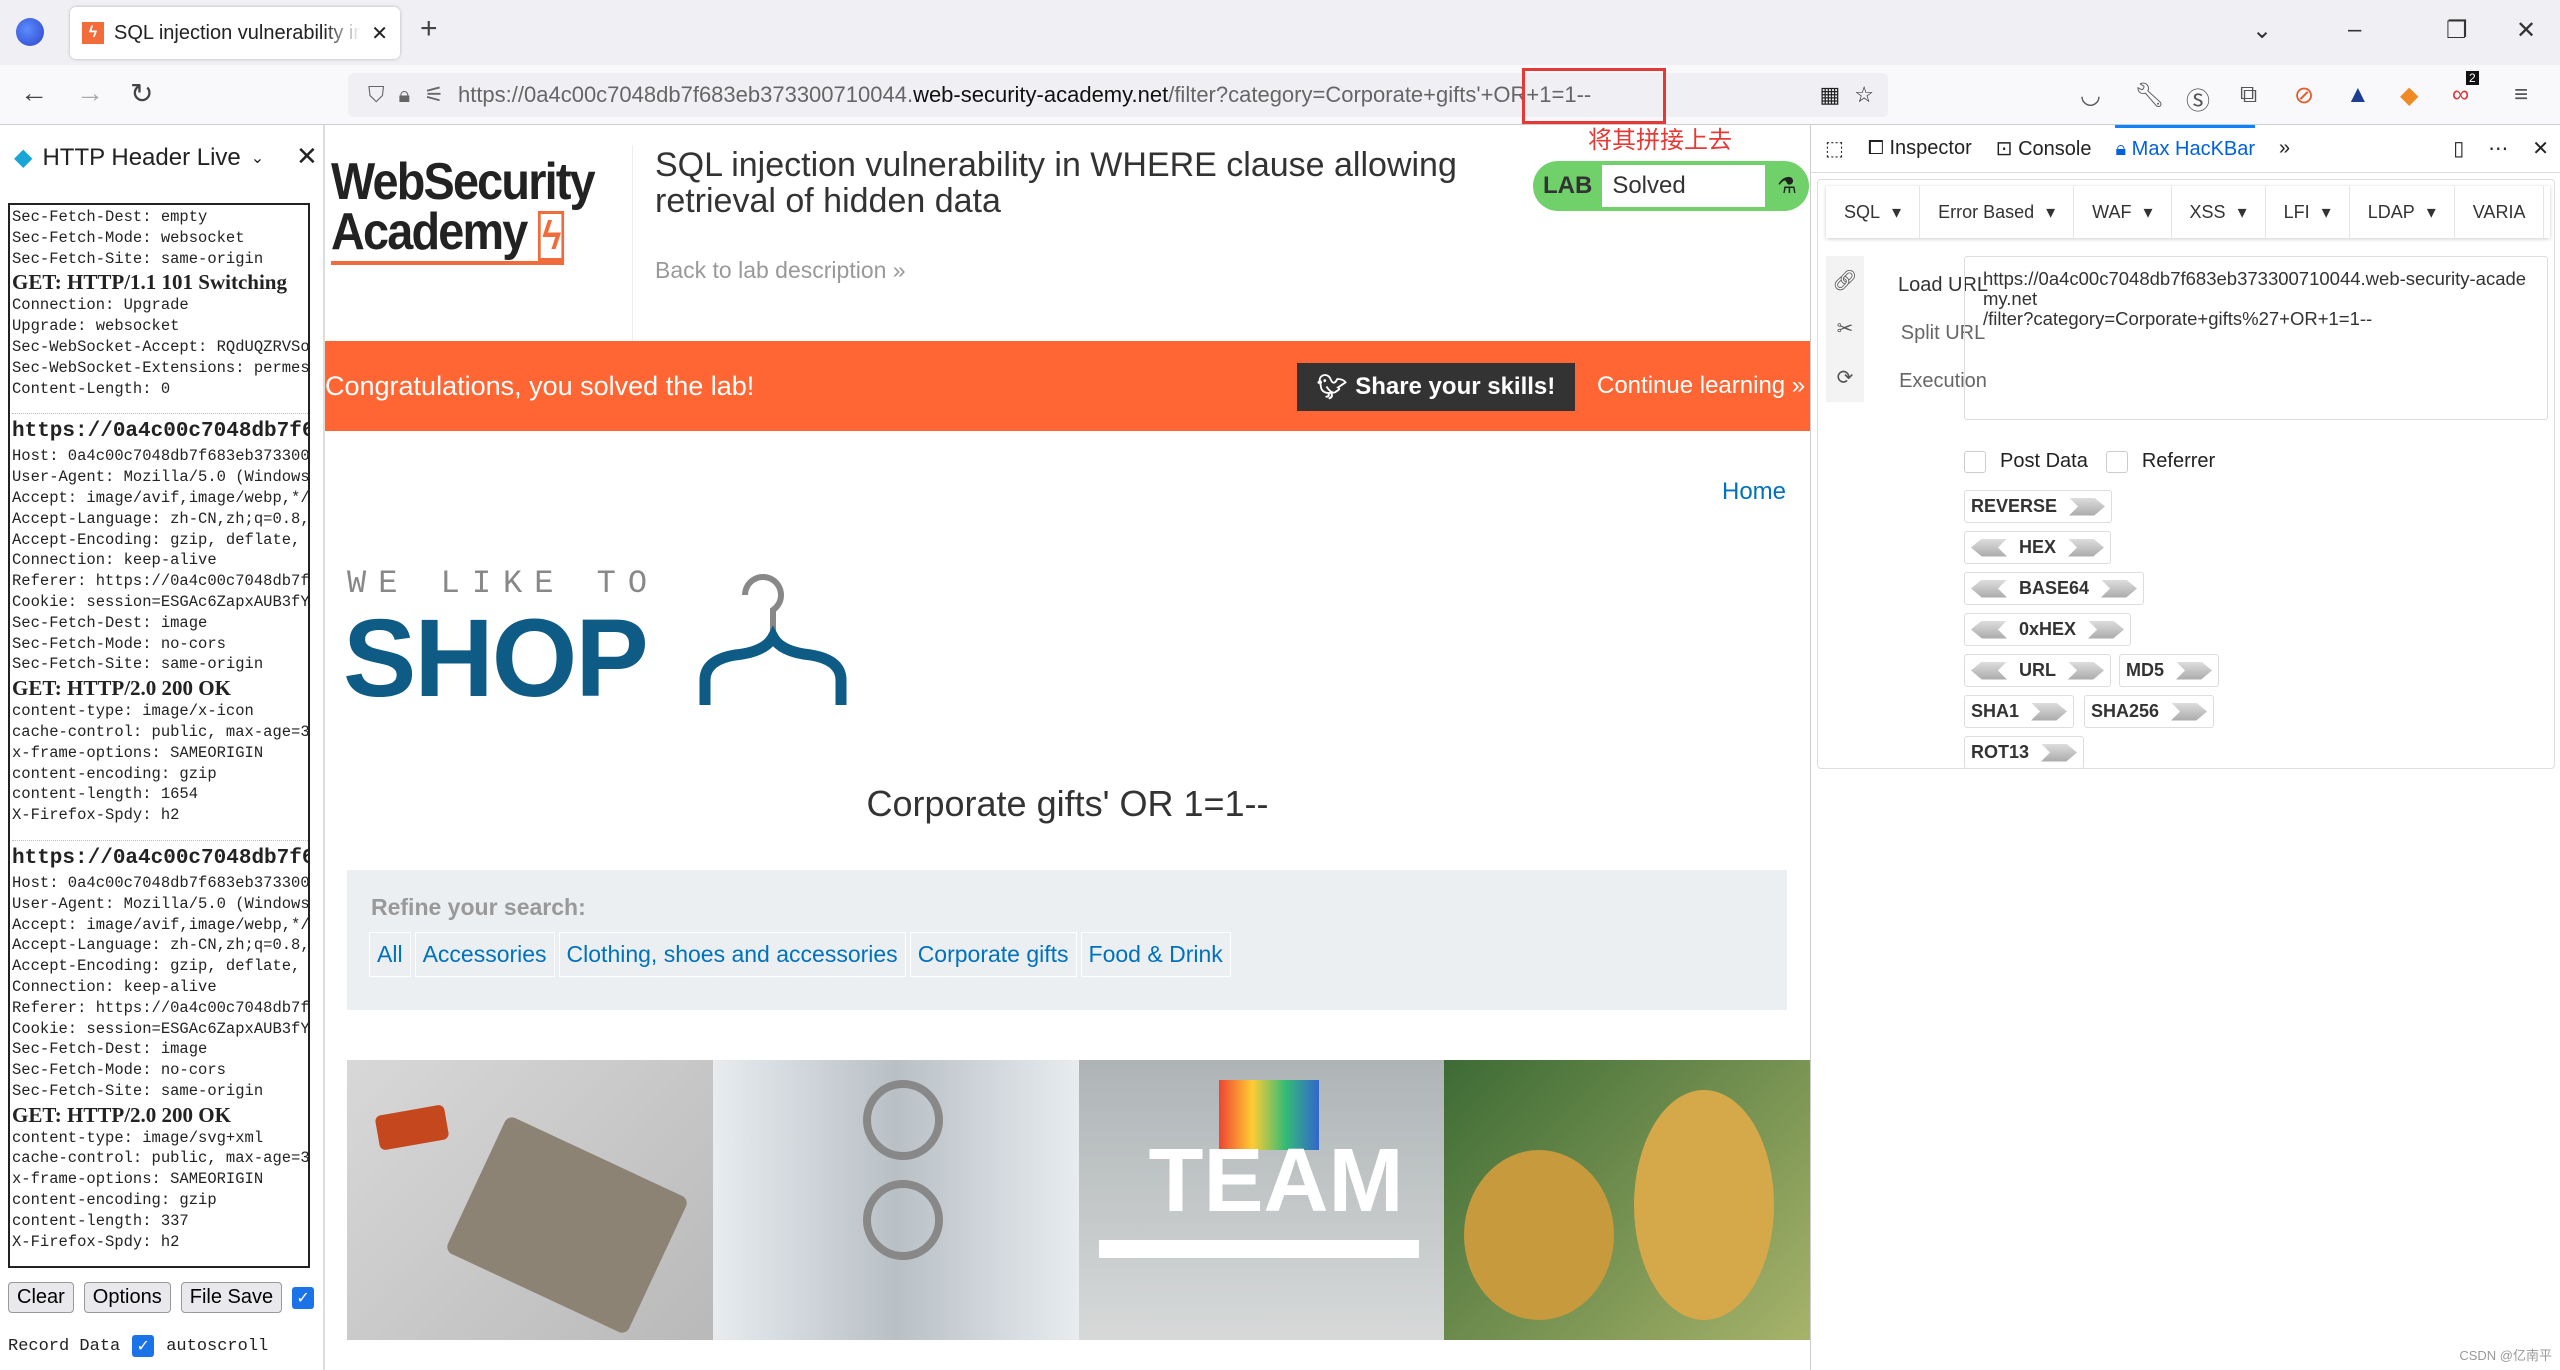 The height and width of the screenshot is (1370, 2560). What do you see at coordinates (434, 95) in the screenshot?
I see `permissions-icon: ⚟` at bounding box center [434, 95].